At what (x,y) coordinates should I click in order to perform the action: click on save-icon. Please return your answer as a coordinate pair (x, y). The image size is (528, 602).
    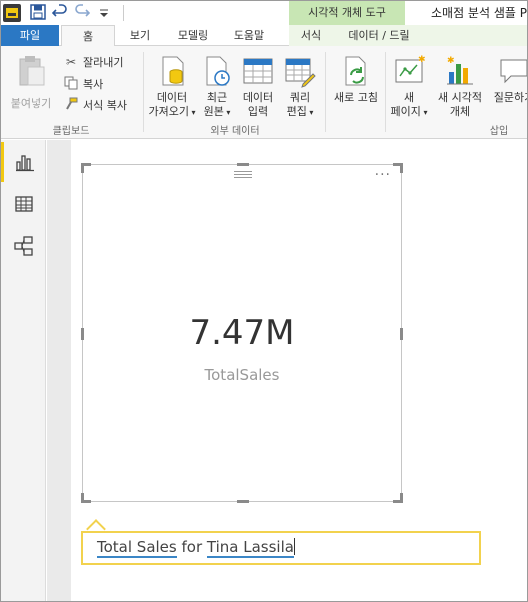
    Looking at the image, I should click on (38, 13).